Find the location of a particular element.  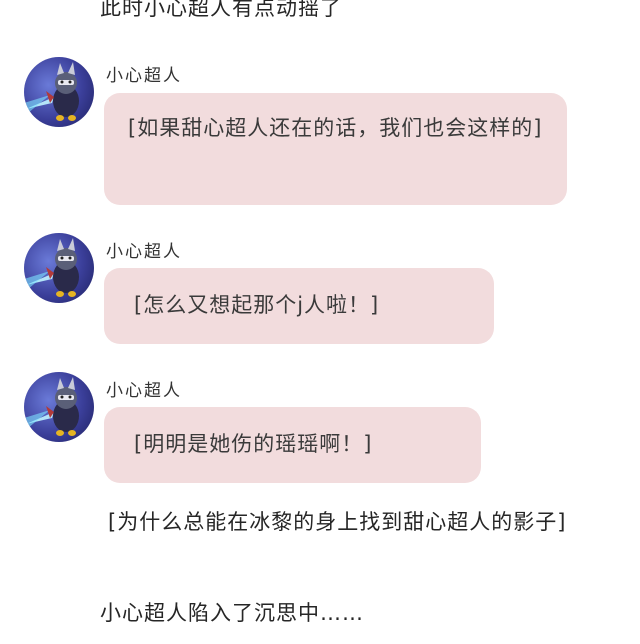

message-text: [怎么又想起那个j人啦！] is located at coordinates (257, 305).